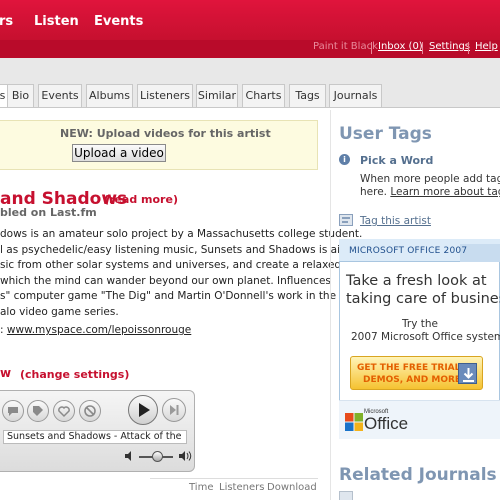 The width and height of the screenshot is (500, 500). What do you see at coordinates (109, 95) in the screenshot?
I see `tab-albums: Albums` at bounding box center [109, 95].